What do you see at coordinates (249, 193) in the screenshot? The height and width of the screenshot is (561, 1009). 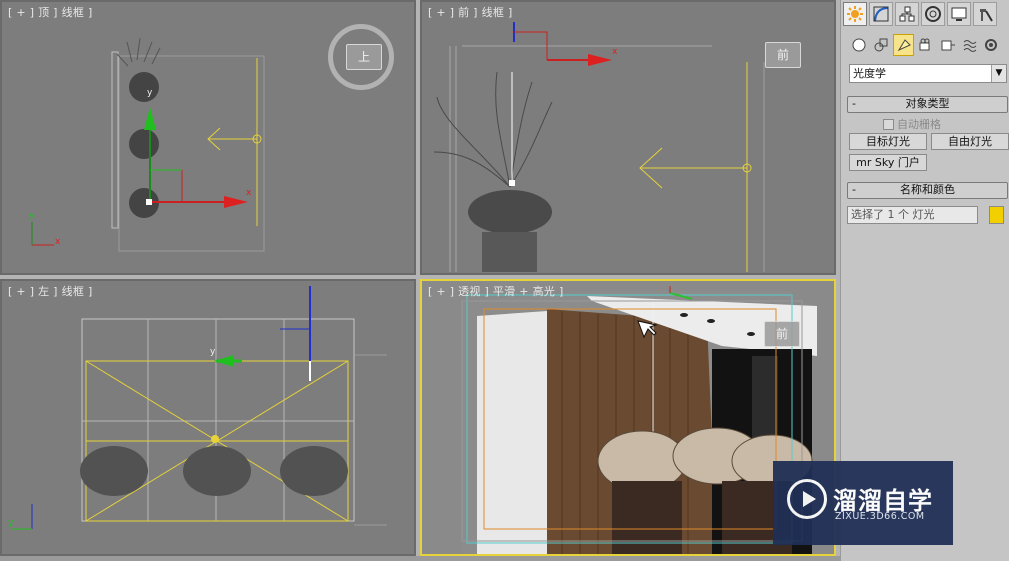 I see `axis-x-label: x` at bounding box center [249, 193].